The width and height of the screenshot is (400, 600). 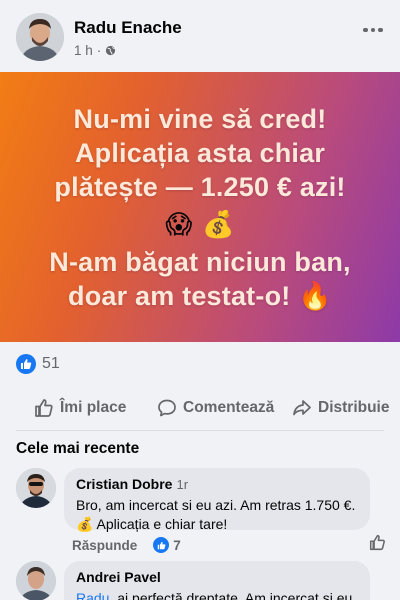 I want to click on banner-emoji-row: 😱 💰, so click(x=199, y=225).